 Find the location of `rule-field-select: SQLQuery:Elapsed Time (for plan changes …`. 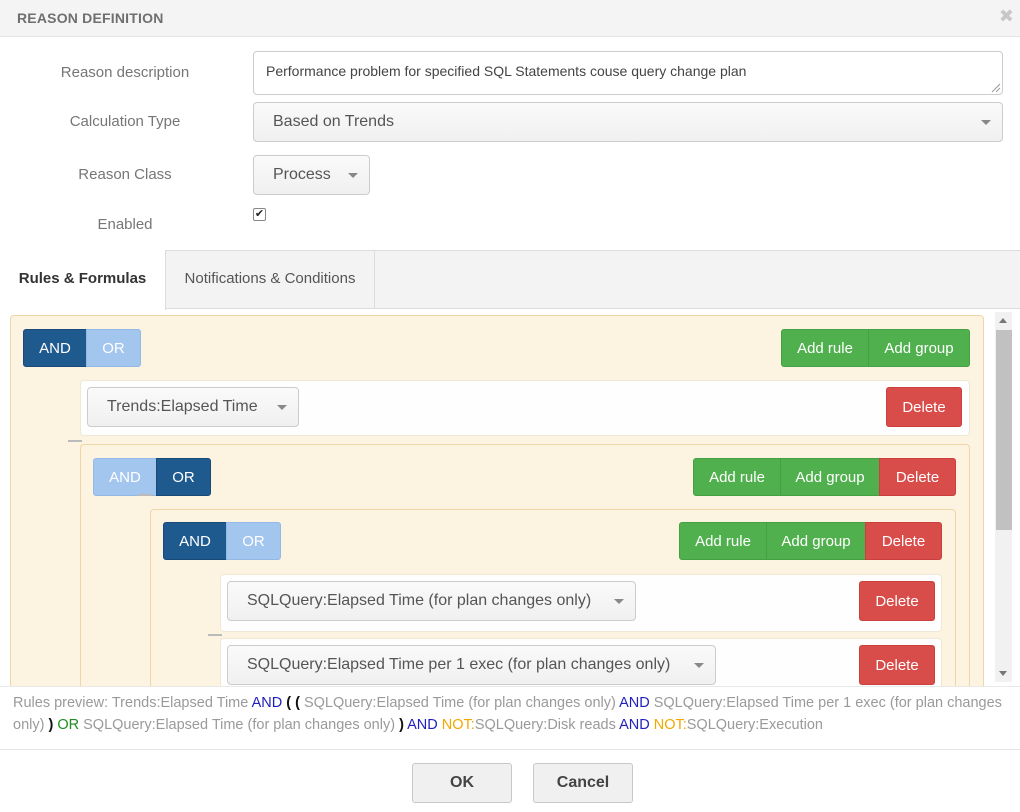

rule-field-select: SQLQuery:Elapsed Time (for plan changes … is located at coordinates (431, 601).